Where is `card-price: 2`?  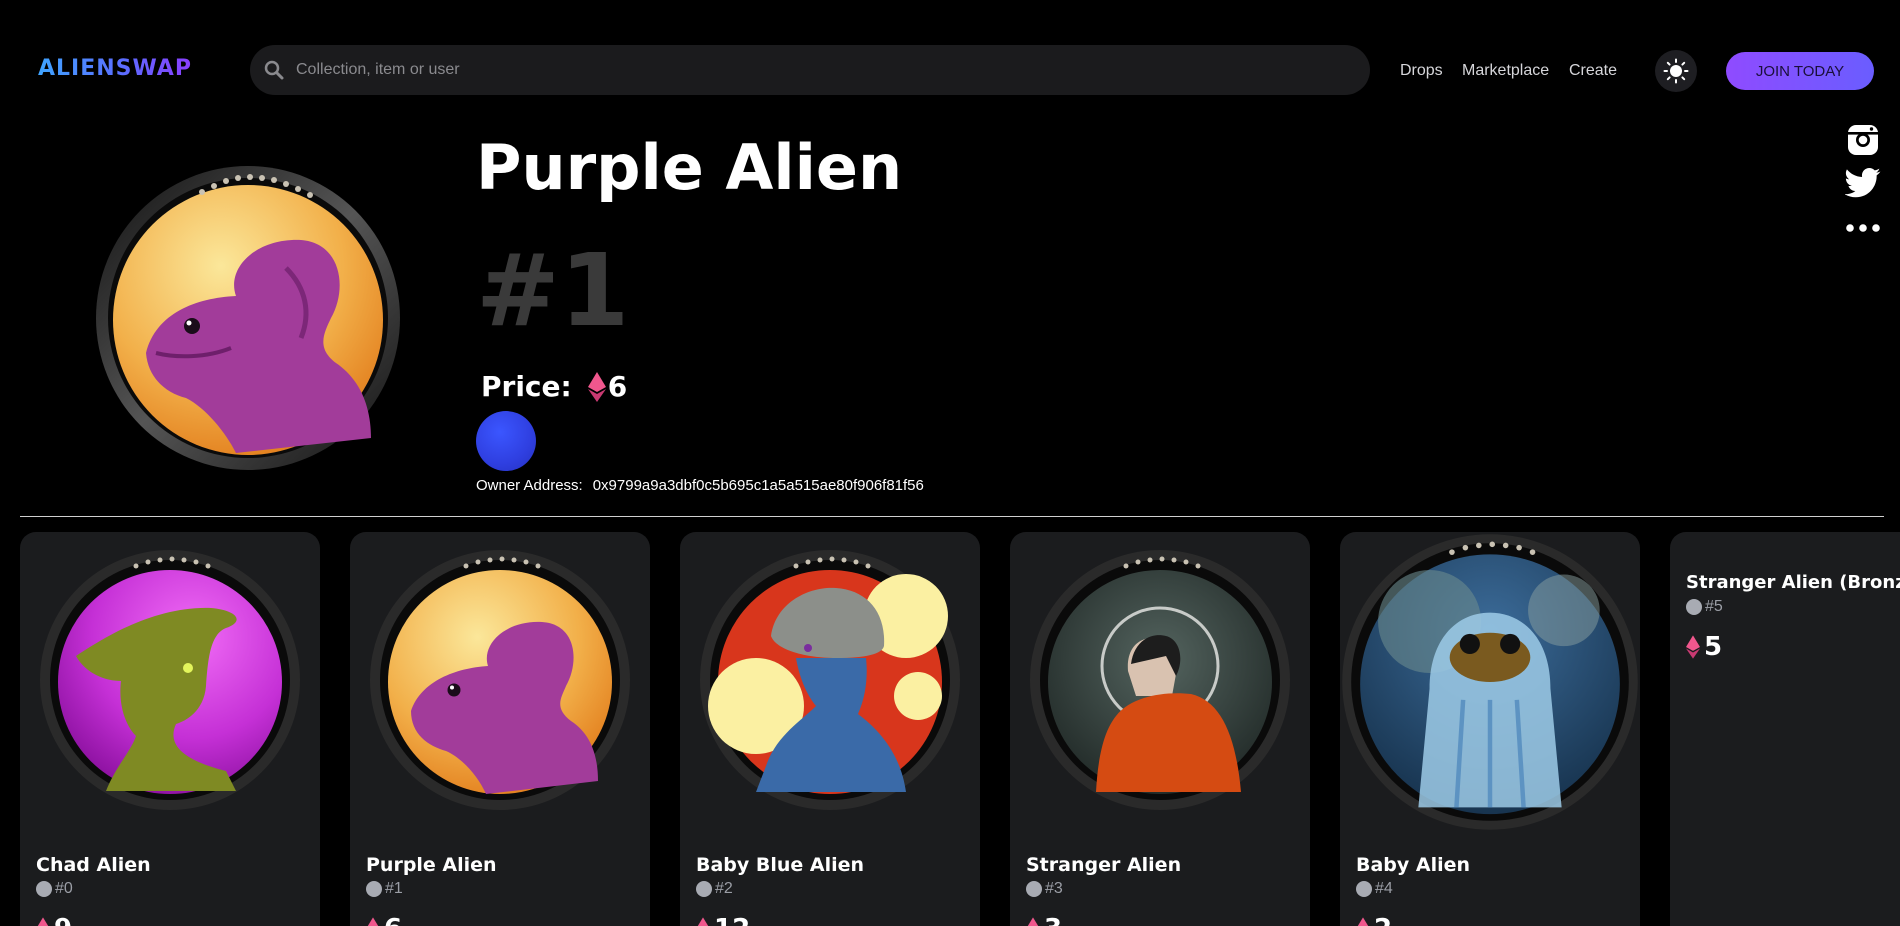
card-price: 2 is located at coordinates (1374, 920).